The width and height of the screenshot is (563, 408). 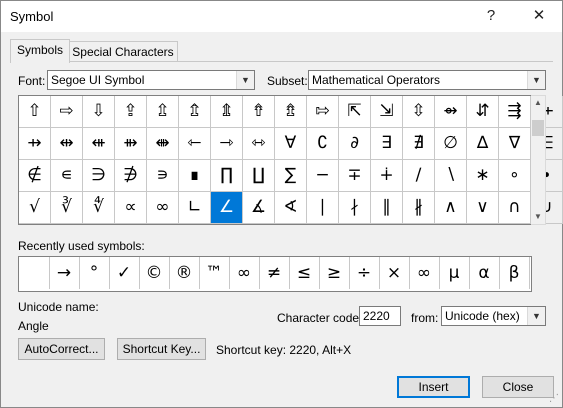 What do you see at coordinates (35, 176) in the screenshot?
I see `symbol-cell: ∉` at bounding box center [35, 176].